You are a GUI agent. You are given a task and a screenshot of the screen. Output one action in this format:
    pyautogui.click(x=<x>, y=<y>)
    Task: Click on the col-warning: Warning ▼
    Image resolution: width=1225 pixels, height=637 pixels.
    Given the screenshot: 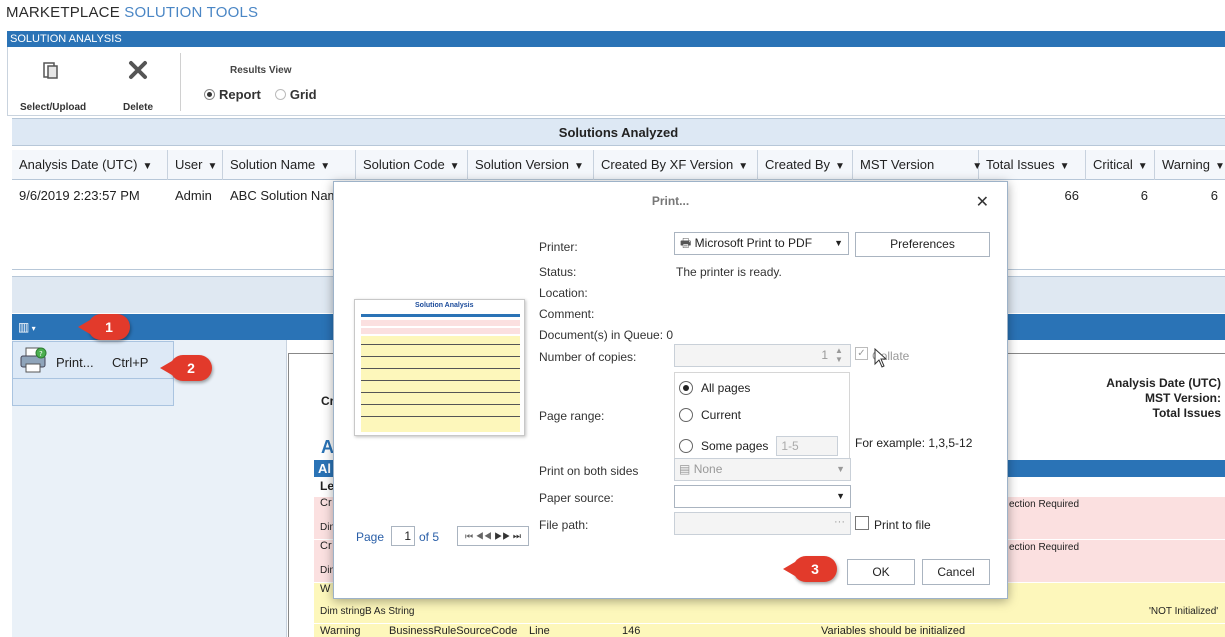 What is the action you would take?
    pyautogui.click(x=1190, y=165)
    